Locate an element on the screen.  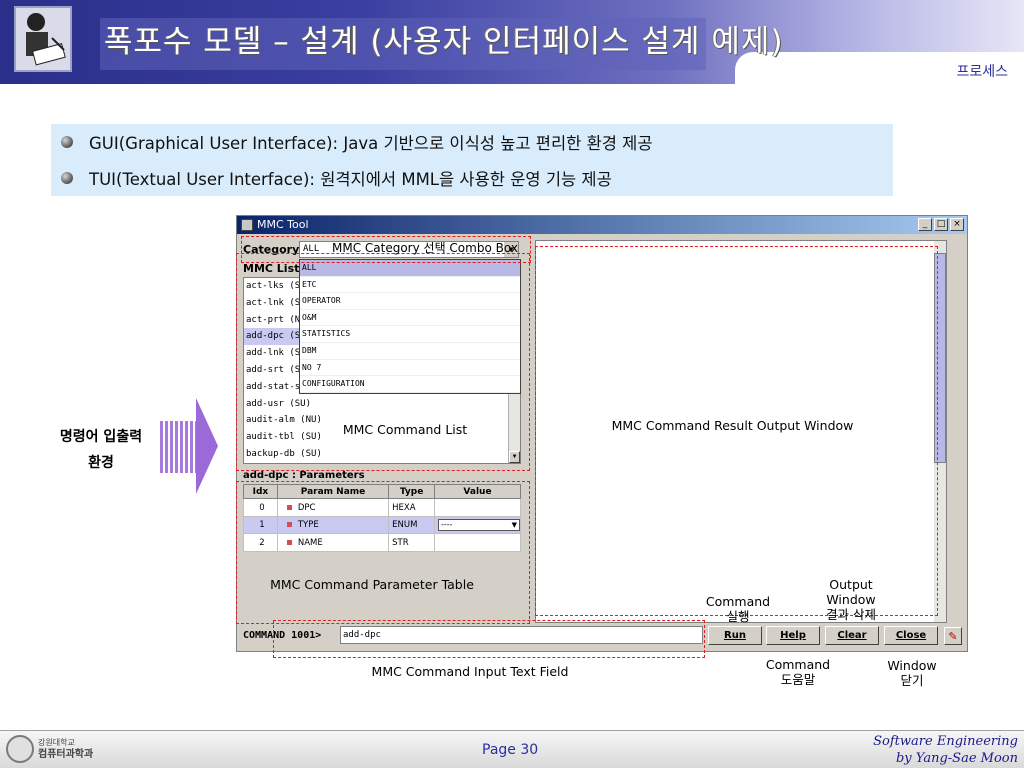
window-titlebar: MMC Tool is located at coordinates (602, 225).